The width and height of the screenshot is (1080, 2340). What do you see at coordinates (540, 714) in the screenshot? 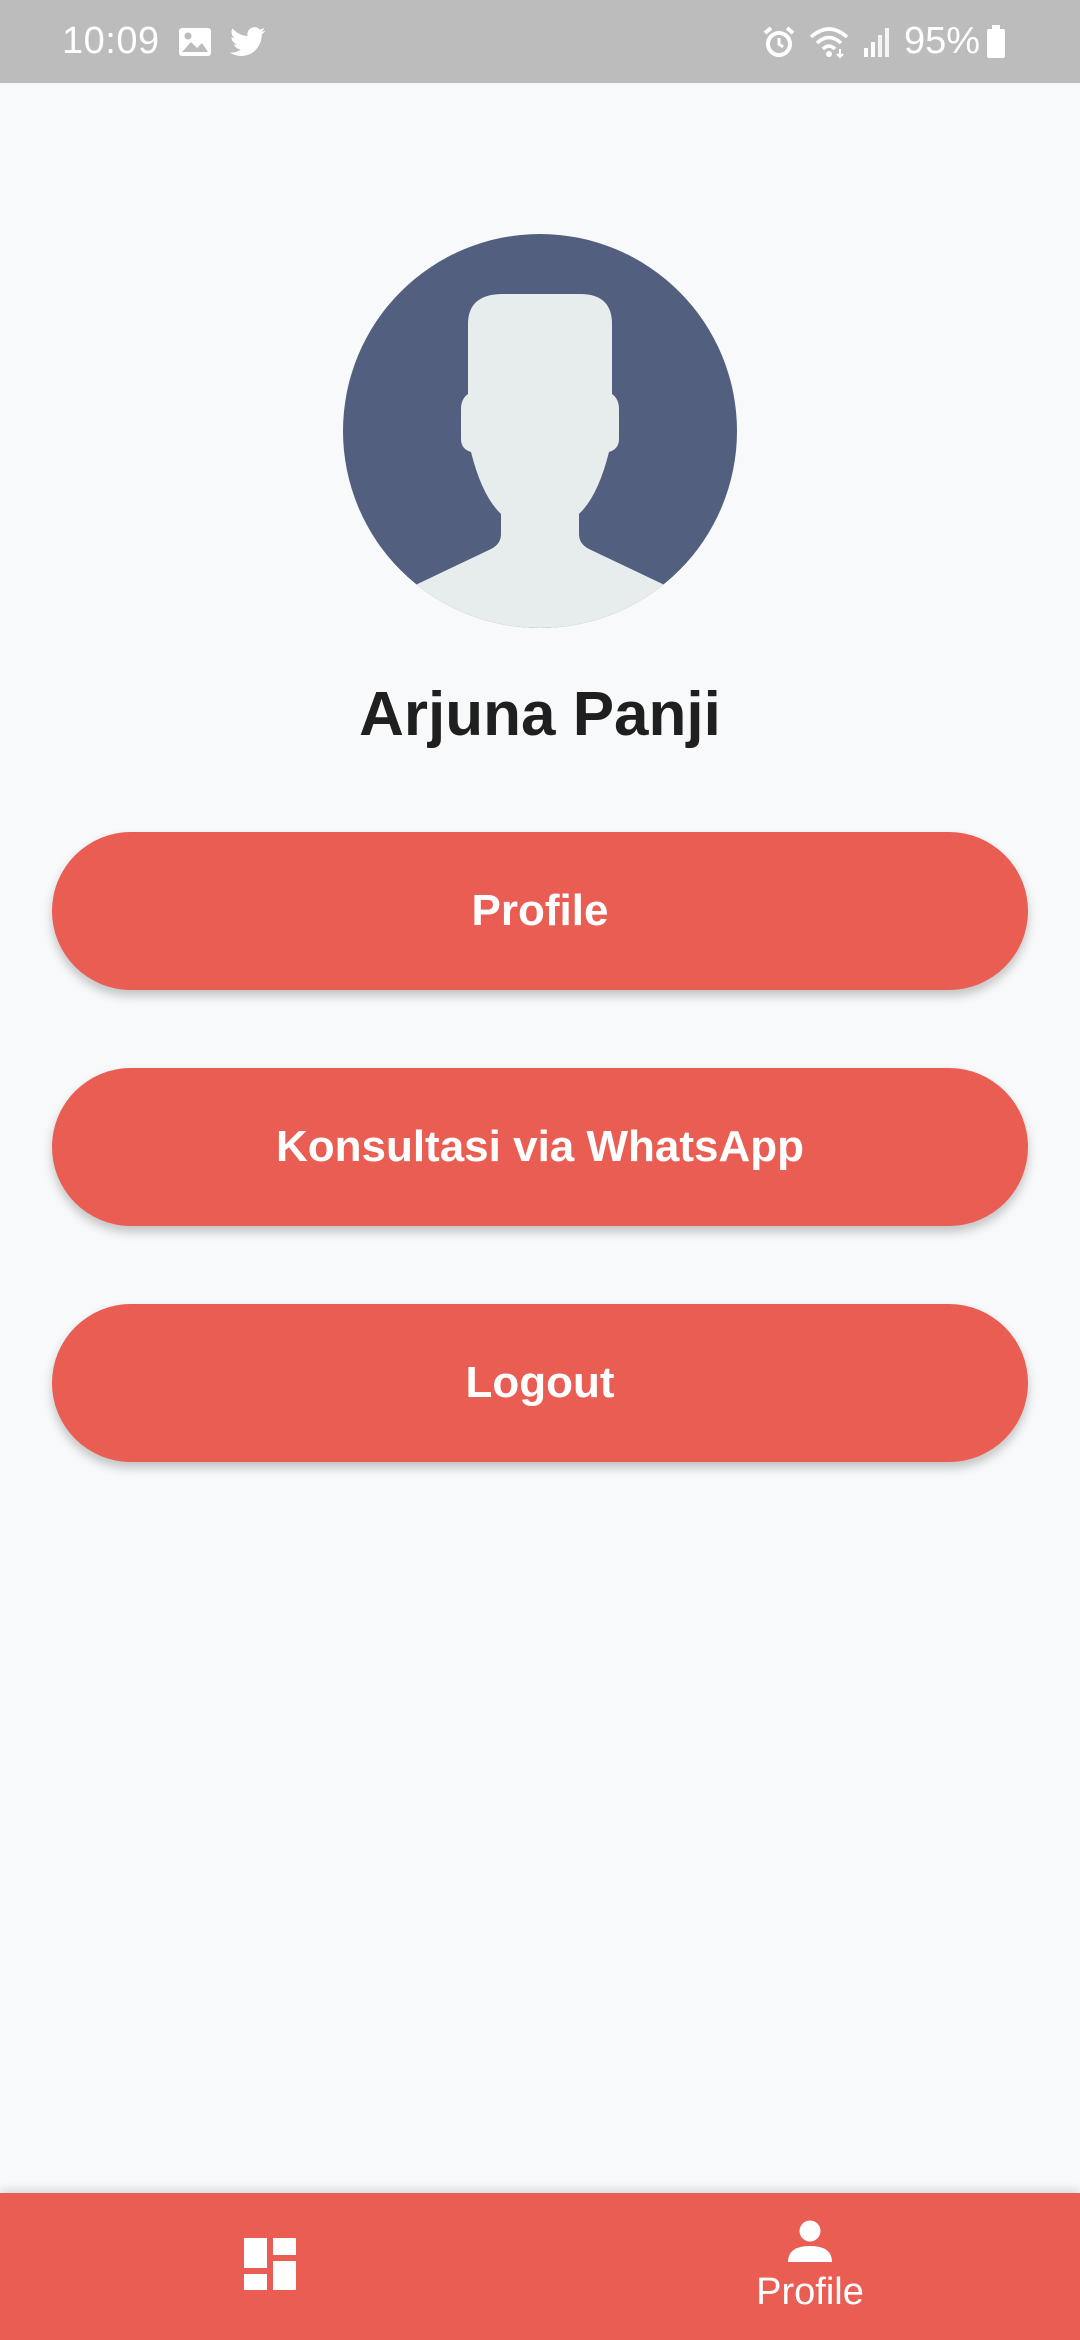
I see `user-name: Arjuna Panji` at bounding box center [540, 714].